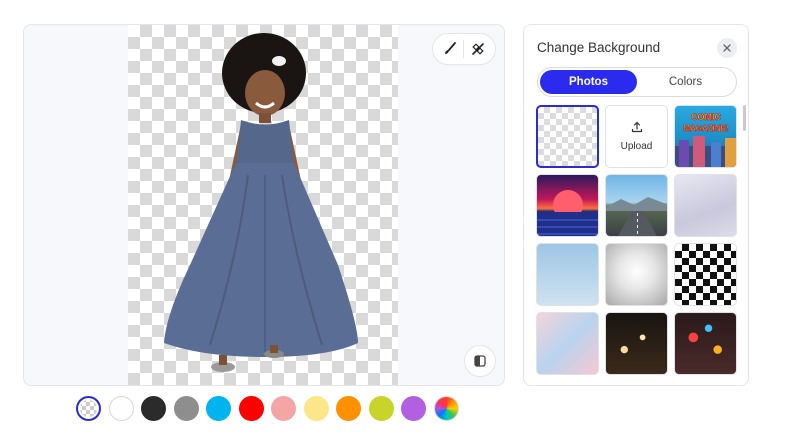  Describe the element at coordinates (744, 118) in the screenshot. I see `grid-scrollbar` at that location.